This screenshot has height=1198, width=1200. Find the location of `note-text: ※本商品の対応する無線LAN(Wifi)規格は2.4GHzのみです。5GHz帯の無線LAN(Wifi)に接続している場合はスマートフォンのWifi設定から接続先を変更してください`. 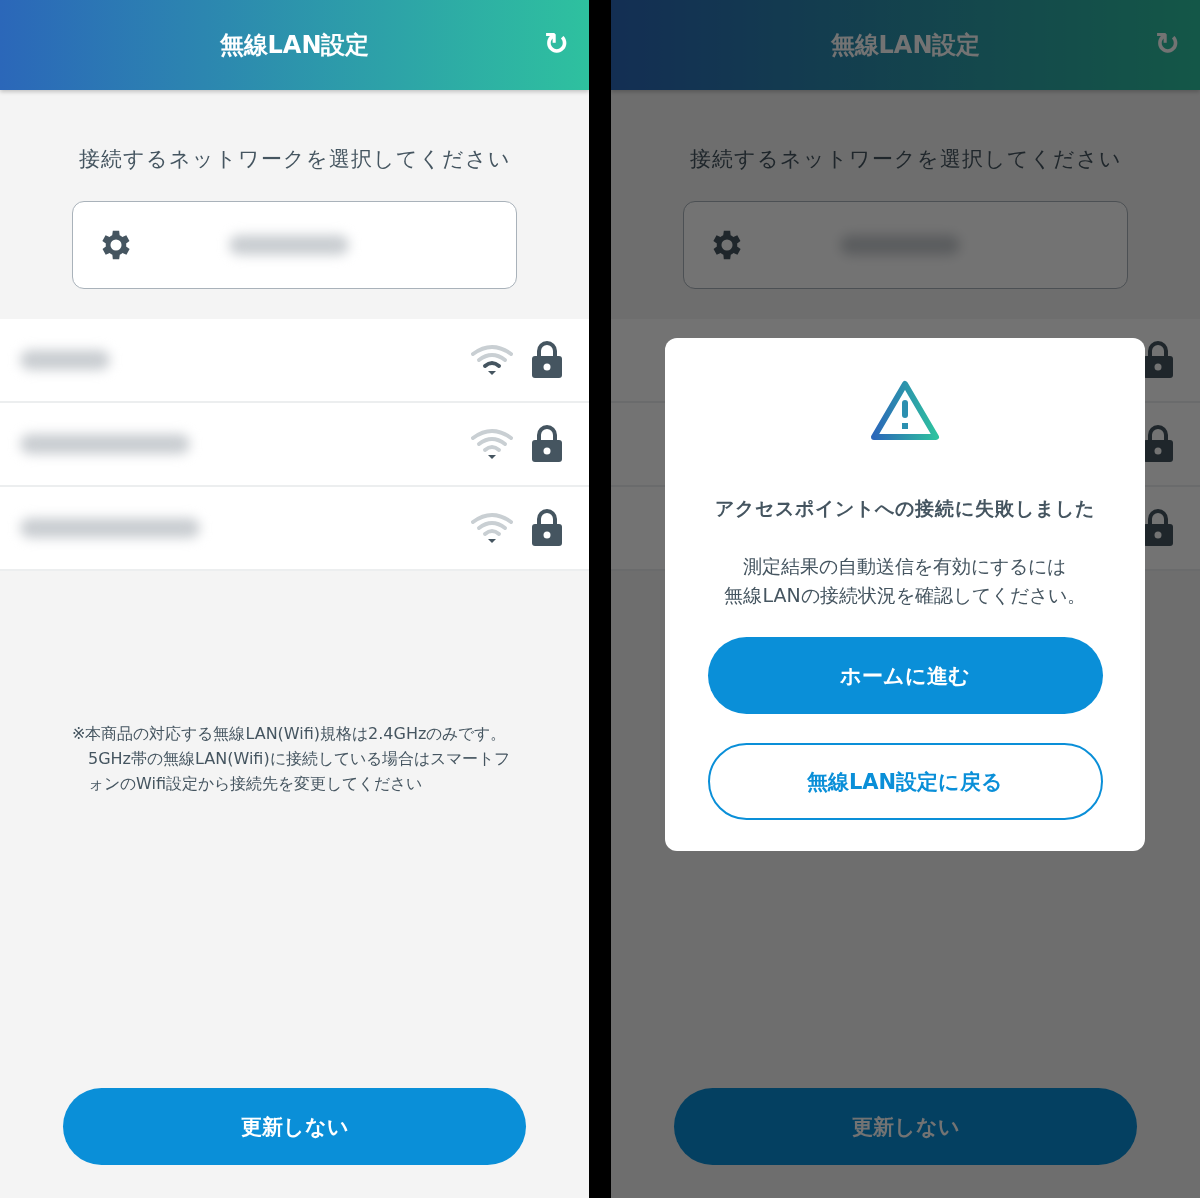

note-text: ※本商品の対応する無線LAN(Wifi)規格は2.4GHzのみです。5GHz帯の無線LAN(Wifi)に接続している場合はスマートフォンのWifi設定から接続先を変更してください is located at coordinates (291, 759).